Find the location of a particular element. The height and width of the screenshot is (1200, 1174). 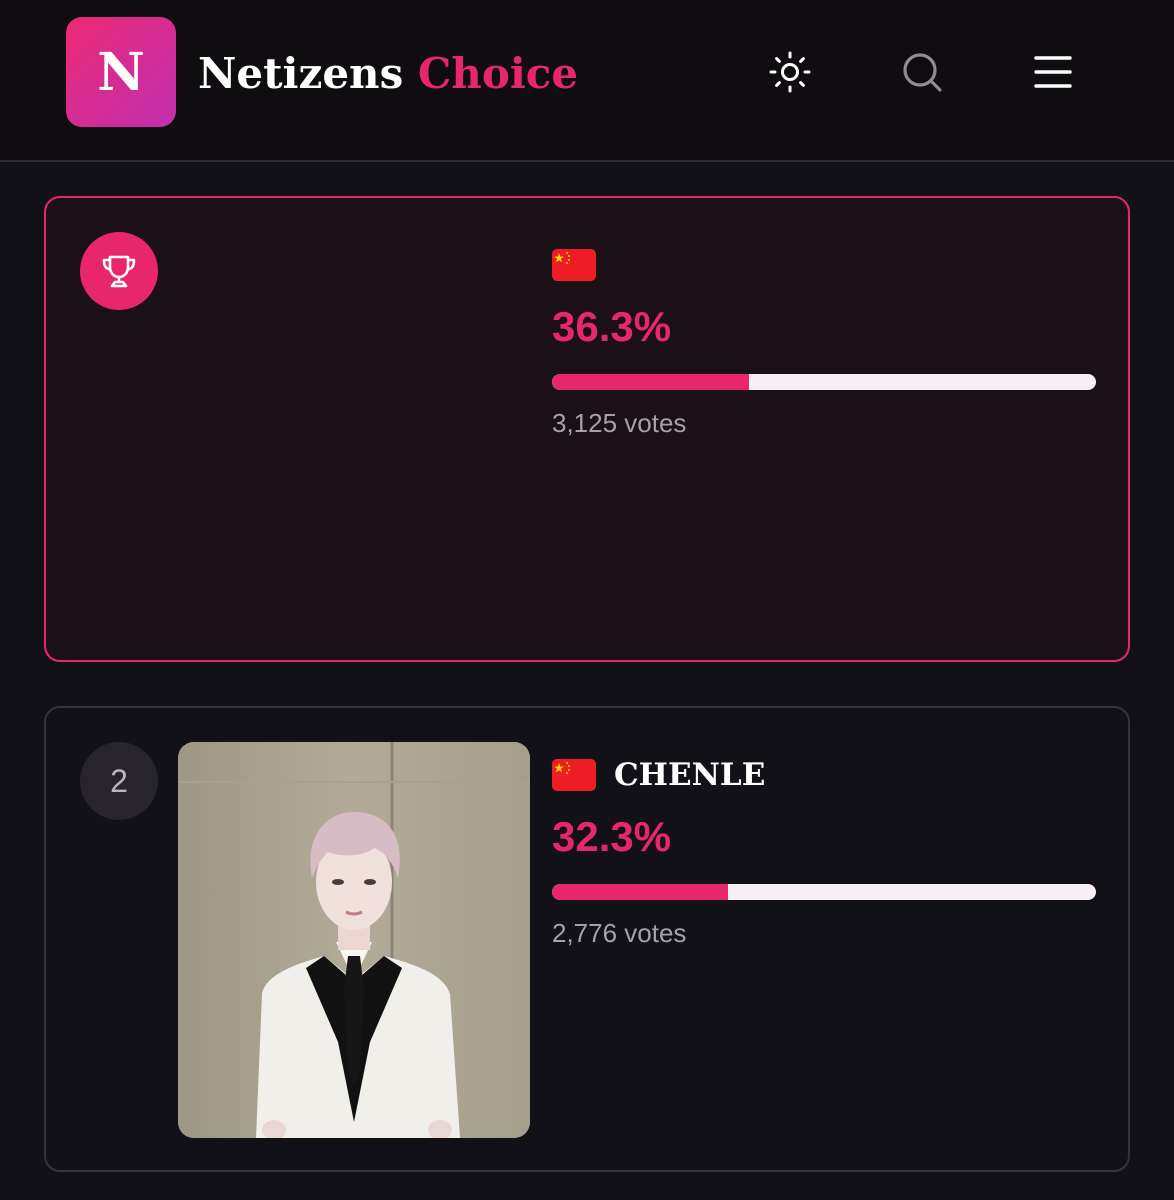

percent-label: 36.3% is located at coordinates (612, 326).